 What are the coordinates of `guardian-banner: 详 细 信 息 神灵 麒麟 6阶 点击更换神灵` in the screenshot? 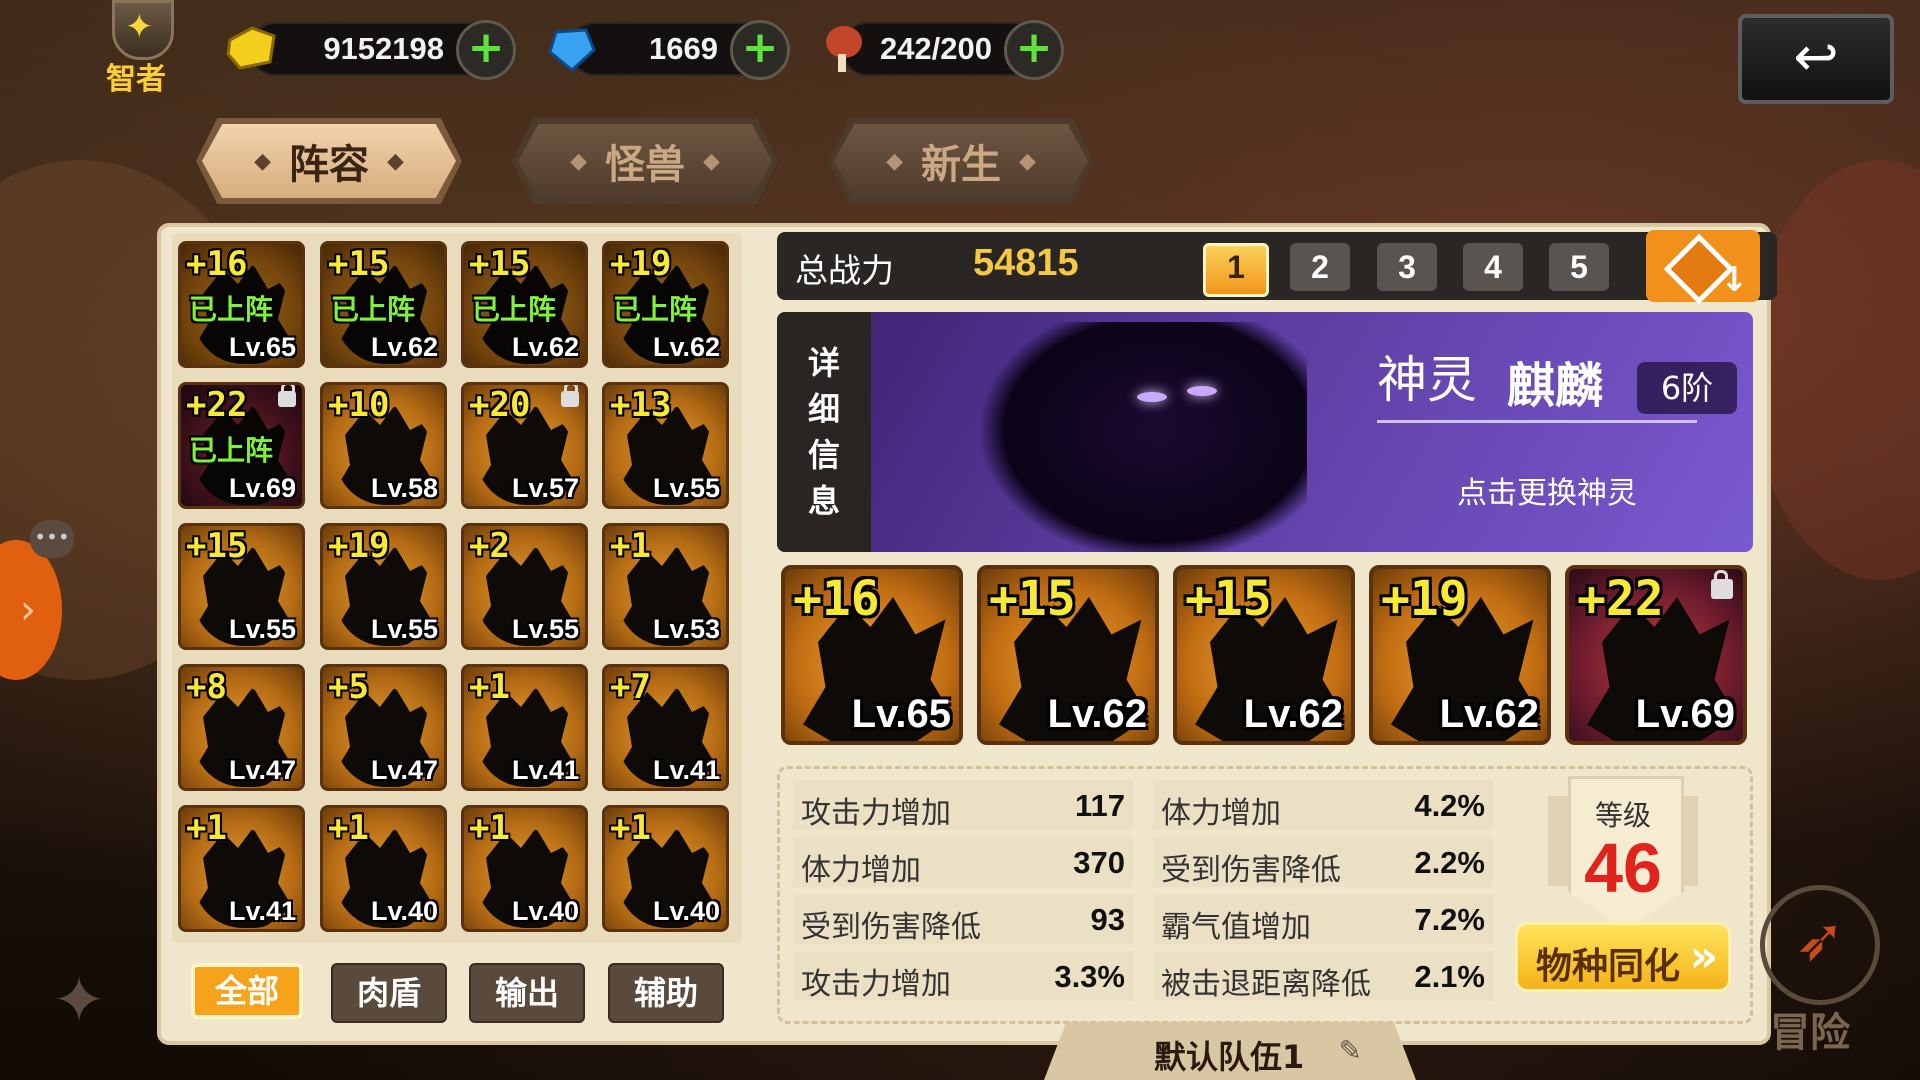 It's located at (1265, 432).